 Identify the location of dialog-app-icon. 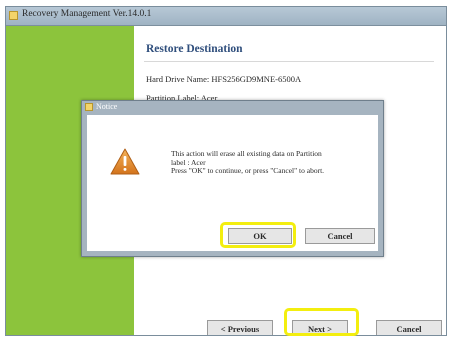
(89, 107).